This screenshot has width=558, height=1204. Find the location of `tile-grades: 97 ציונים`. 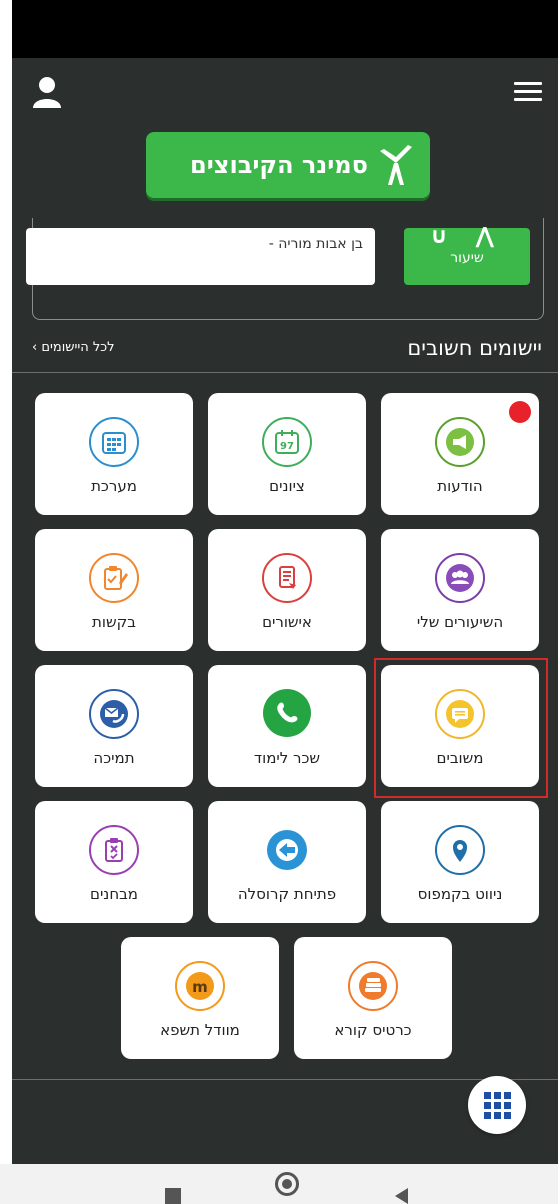

tile-grades: 97 ציונים is located at coordinates (287, 454).